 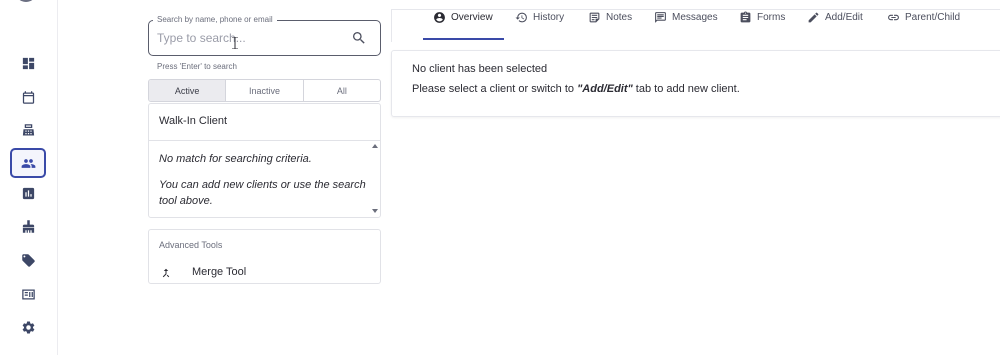 I want to click on id-card-icon, so click(x=28, y=294).